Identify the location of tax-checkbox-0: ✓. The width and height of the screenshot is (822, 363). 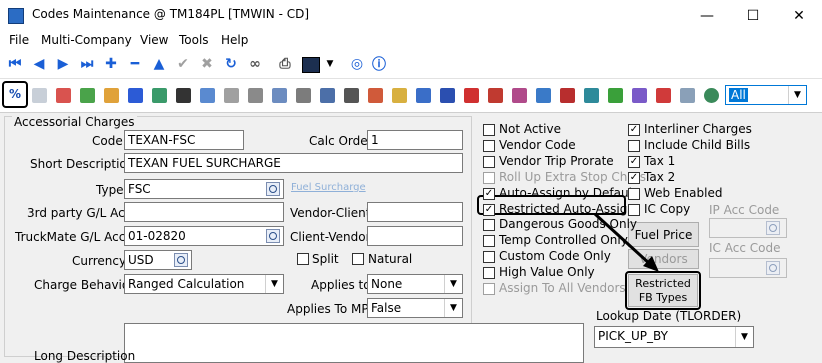
(634, 130).